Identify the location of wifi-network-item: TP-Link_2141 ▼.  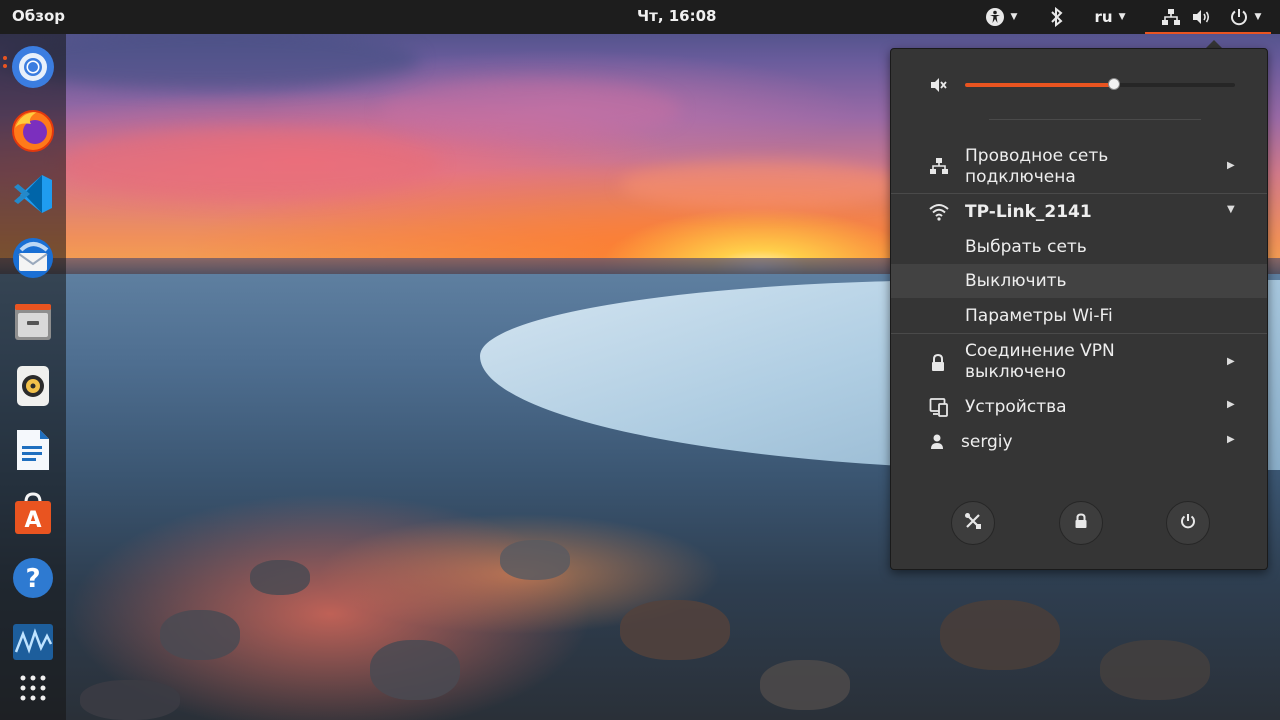
(1079, 212).